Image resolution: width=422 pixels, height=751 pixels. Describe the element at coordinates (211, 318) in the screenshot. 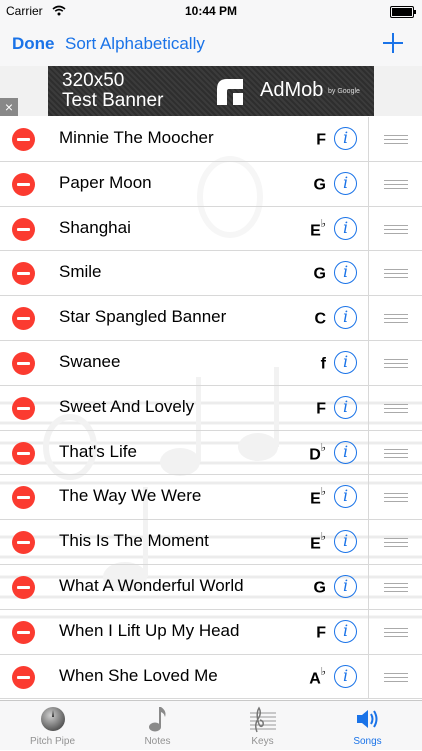

I see `song-row: Star Spangled Banner Ci` at that location.